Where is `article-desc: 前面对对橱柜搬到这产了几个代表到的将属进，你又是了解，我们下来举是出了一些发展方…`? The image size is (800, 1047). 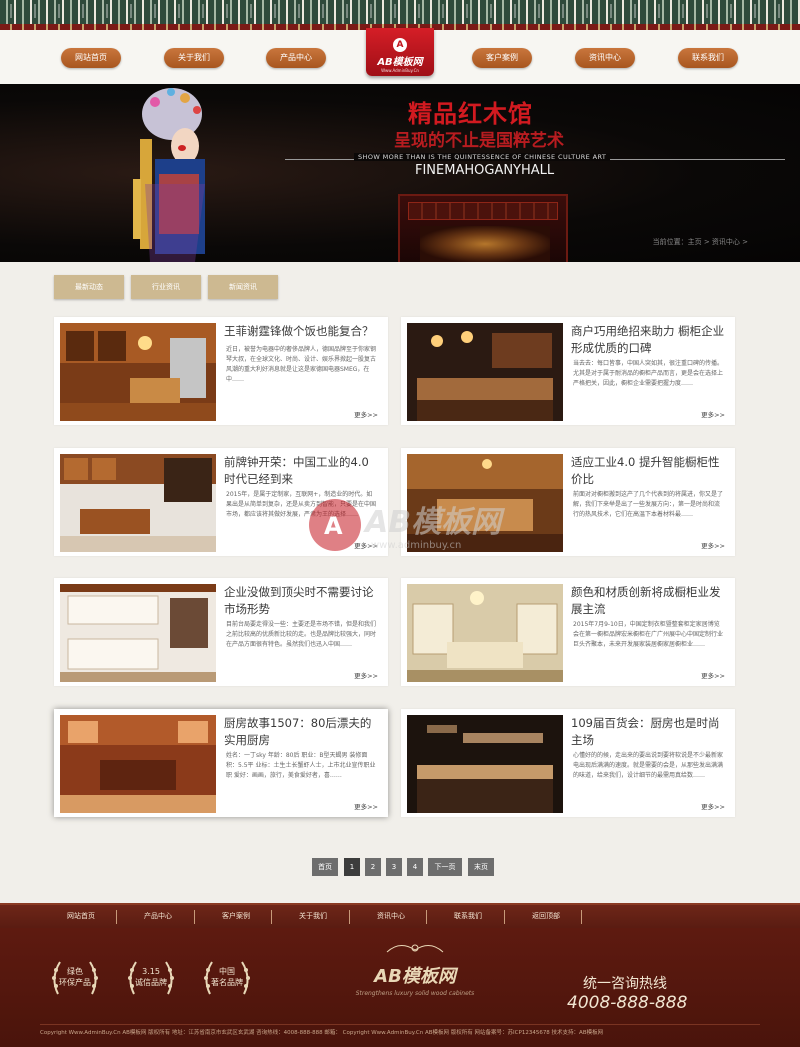 article-desc: 前面对对橱柜搬到这产了几个代表到的将属进，你又是了解，我们下来举是出了一些发展方… is located at coordinates (648, 504).